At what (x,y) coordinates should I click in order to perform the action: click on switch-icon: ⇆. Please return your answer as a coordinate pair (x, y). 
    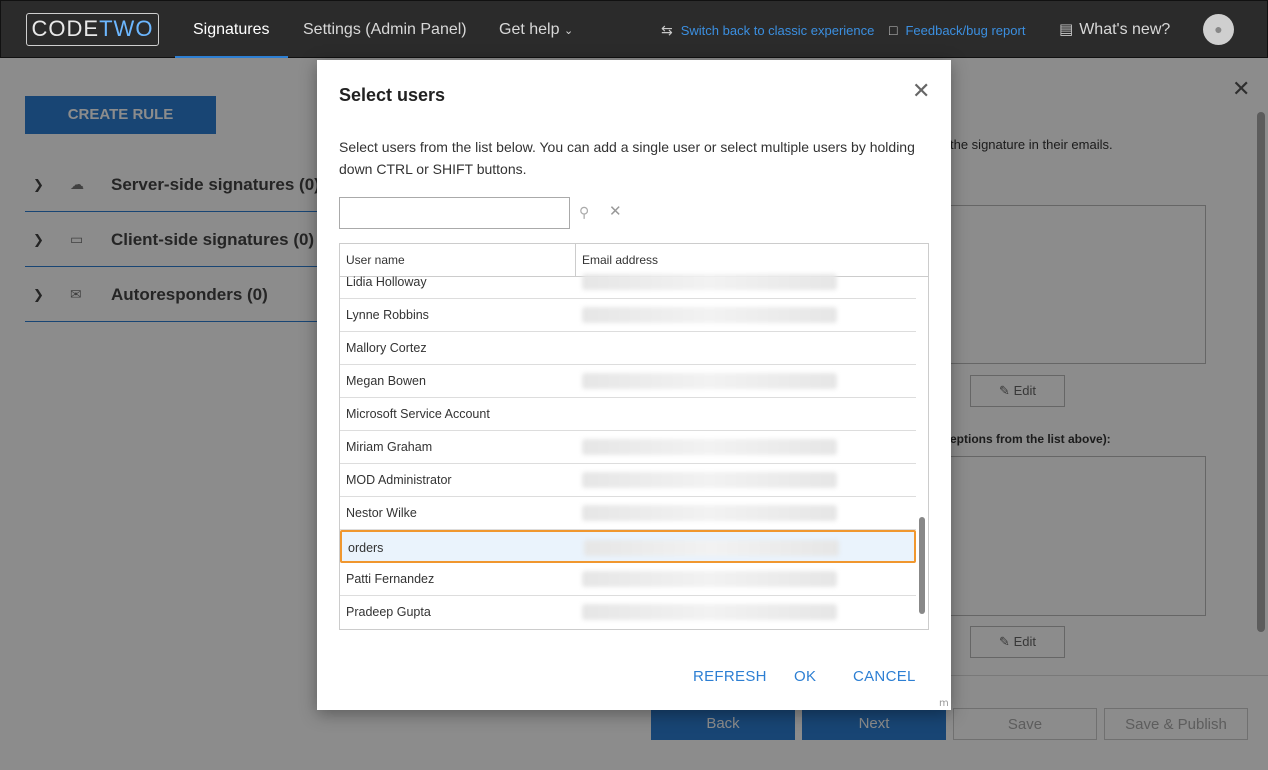
    Looking at the image, I should click on (667, 30).